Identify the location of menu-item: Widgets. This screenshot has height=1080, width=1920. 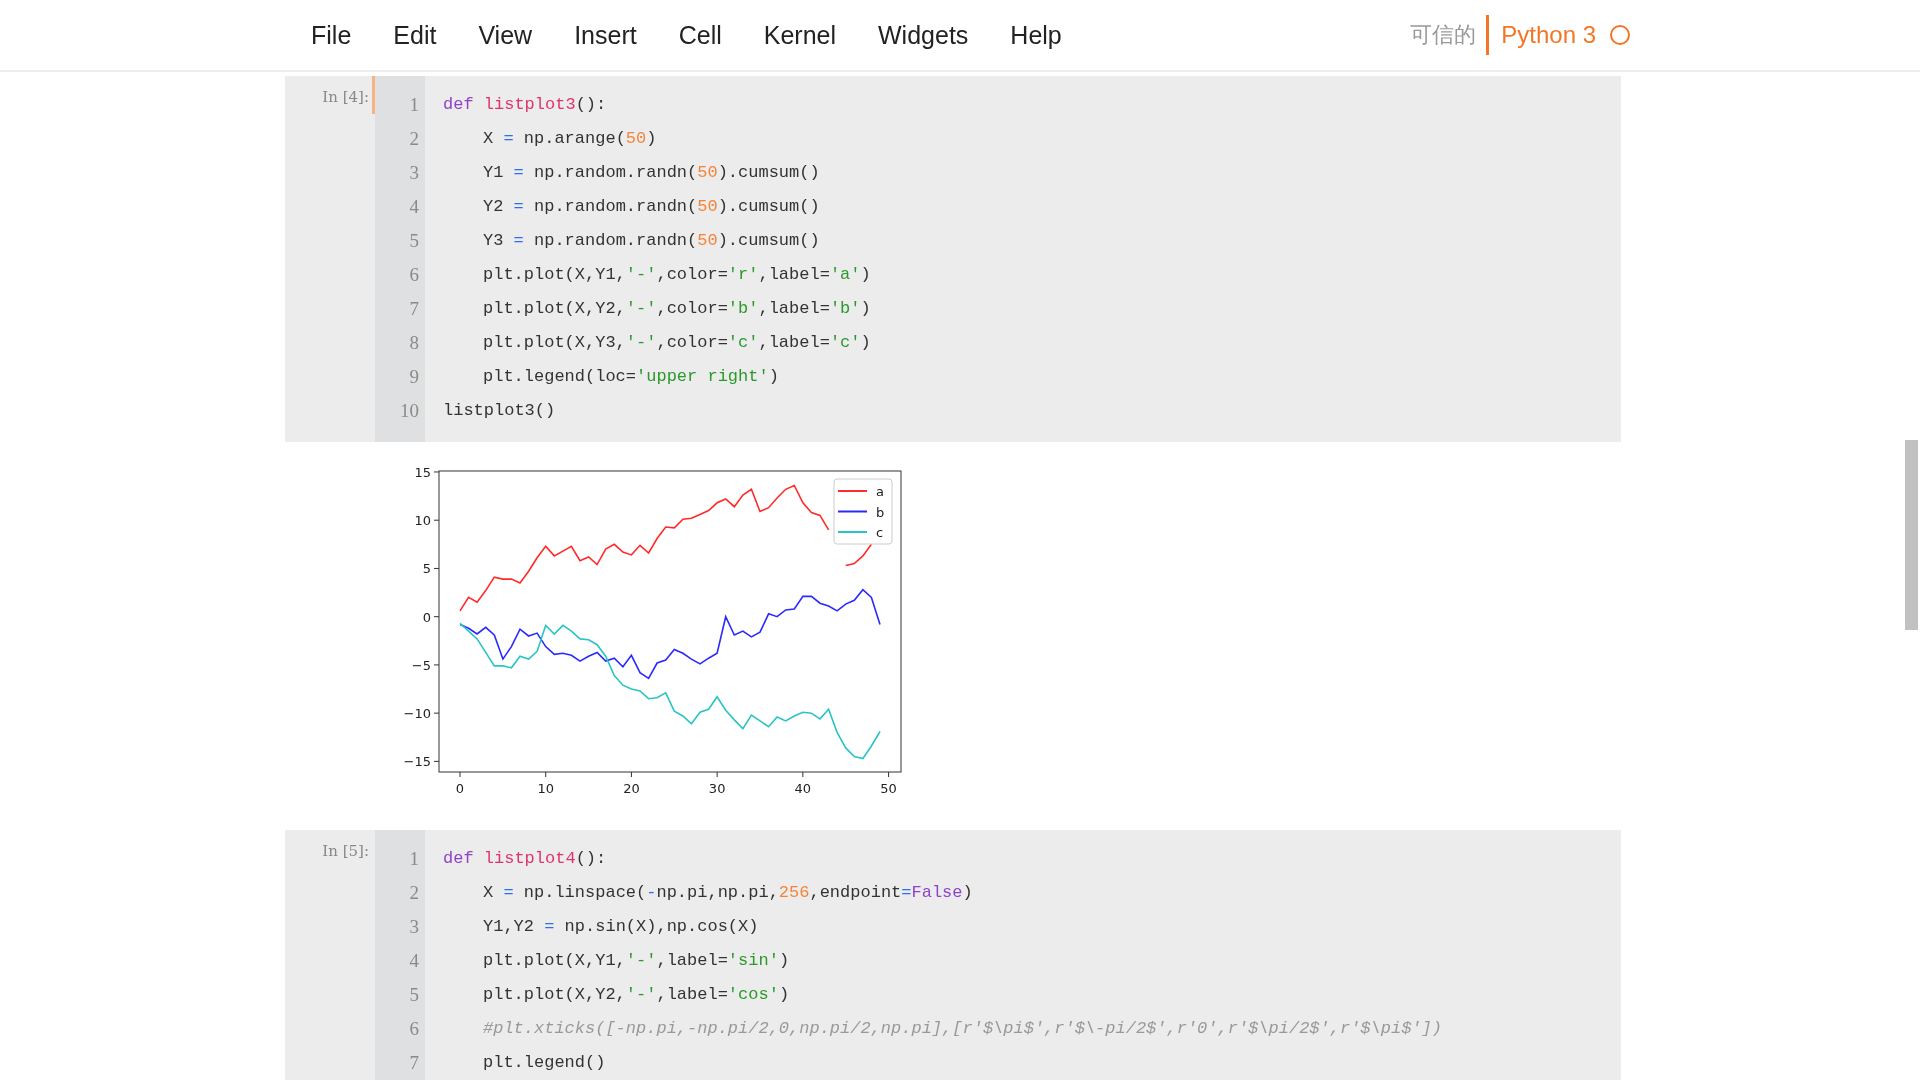
(923, 35).